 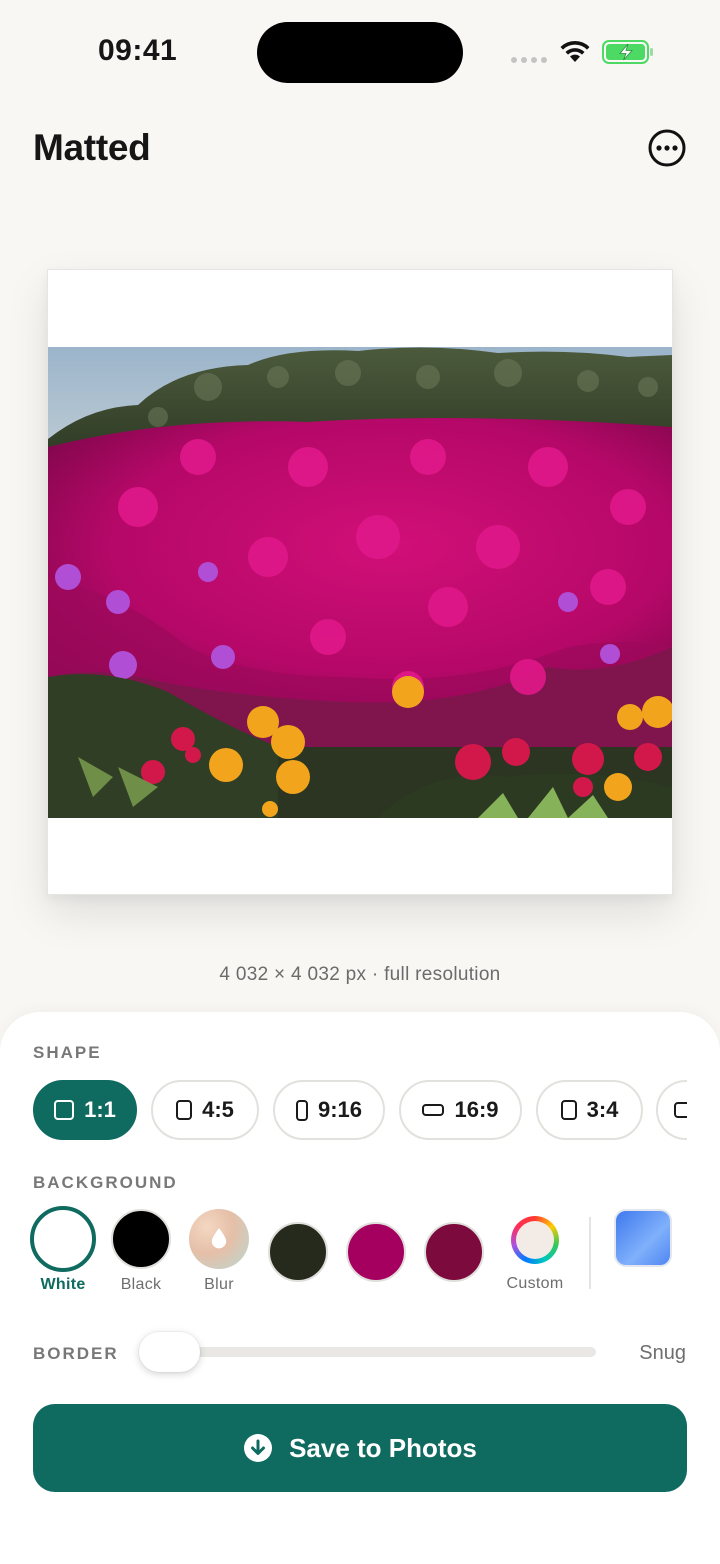 I want to click on tall-rect-icon, so click(x=301, y=1110).